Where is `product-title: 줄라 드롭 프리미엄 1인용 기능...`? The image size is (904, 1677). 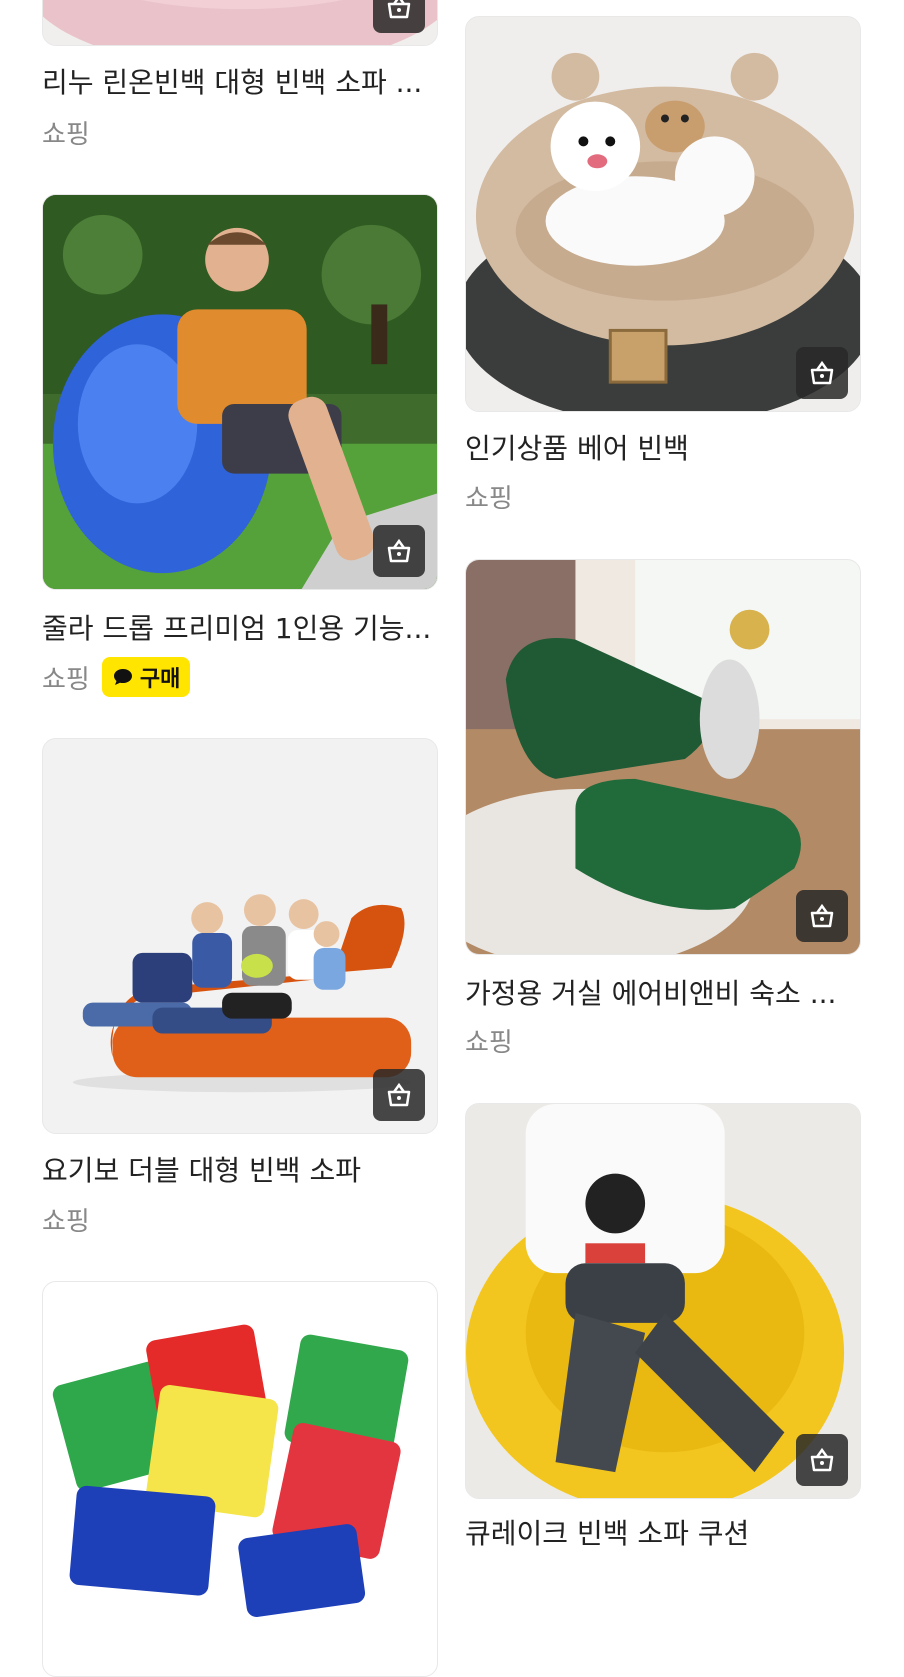 product-title: 줄라 드롭 프리미엄 1인용 기능... is located at coordinates (240, 629).